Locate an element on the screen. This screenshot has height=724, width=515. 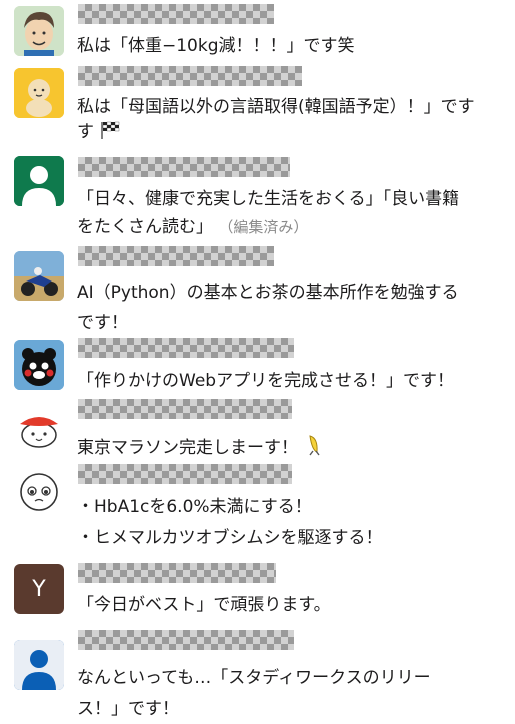
message-text: 東京マラソン完走しまーす！ is located at coordinates (187, 448).